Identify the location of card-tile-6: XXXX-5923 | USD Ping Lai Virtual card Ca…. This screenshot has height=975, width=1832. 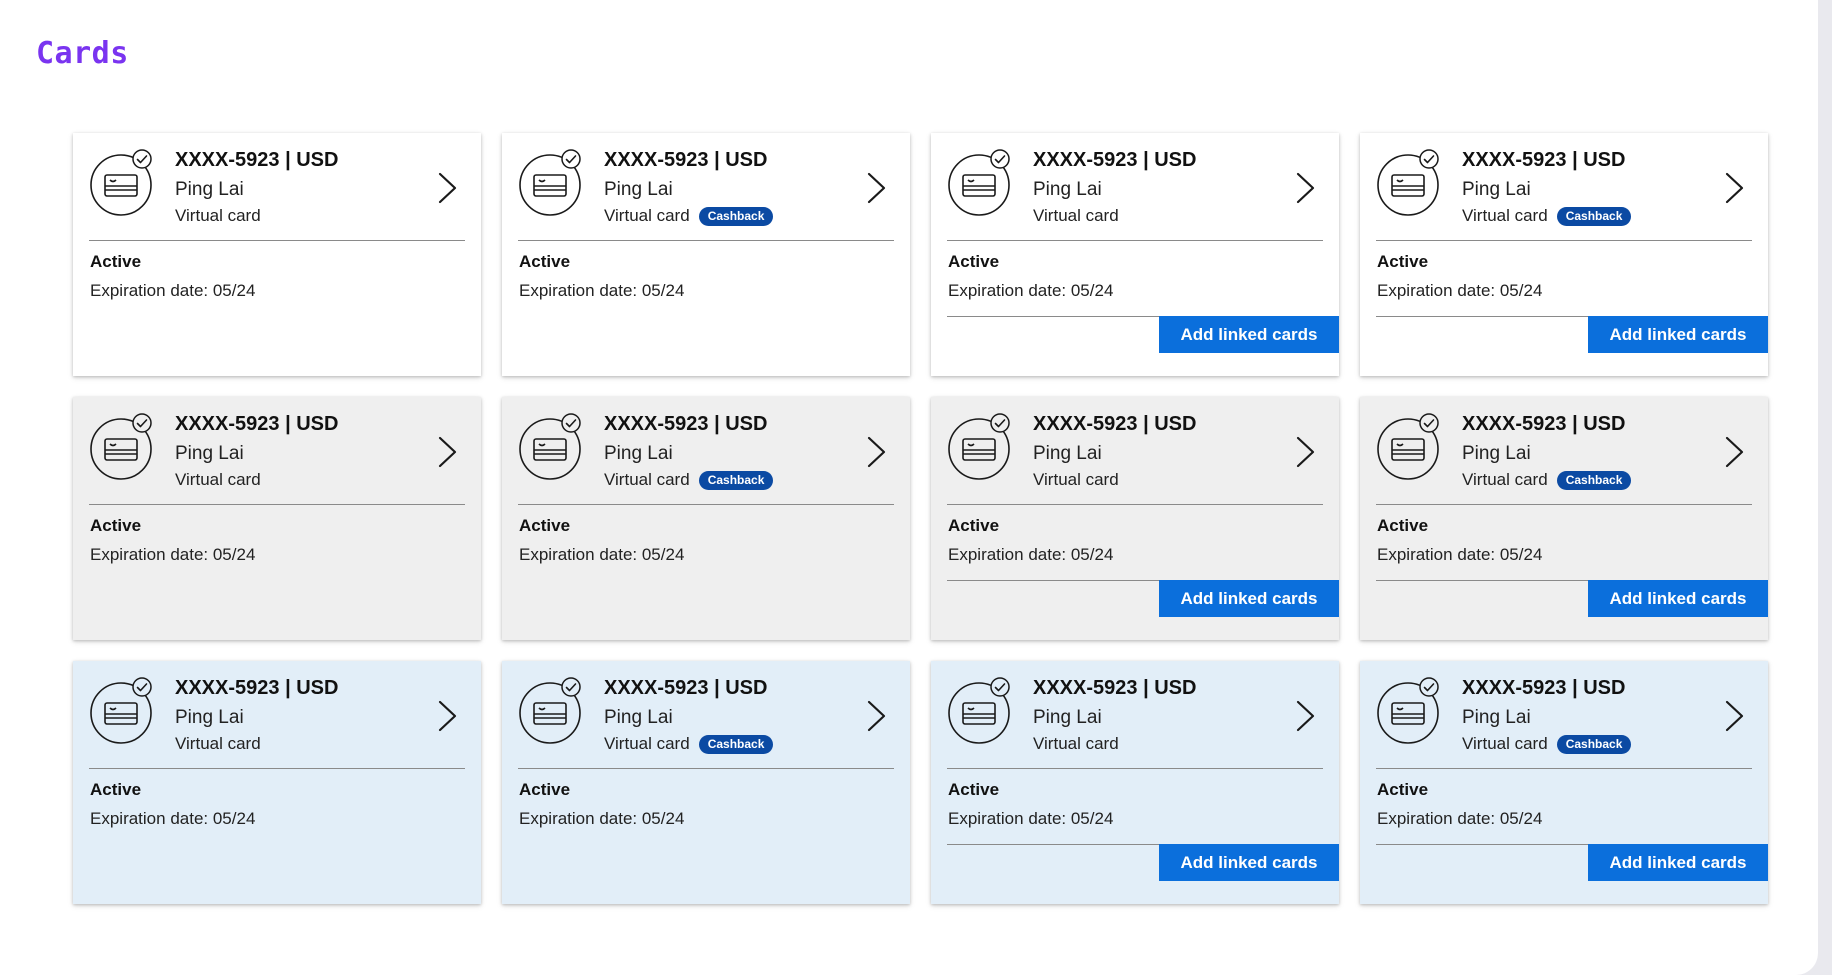
(706, 518).